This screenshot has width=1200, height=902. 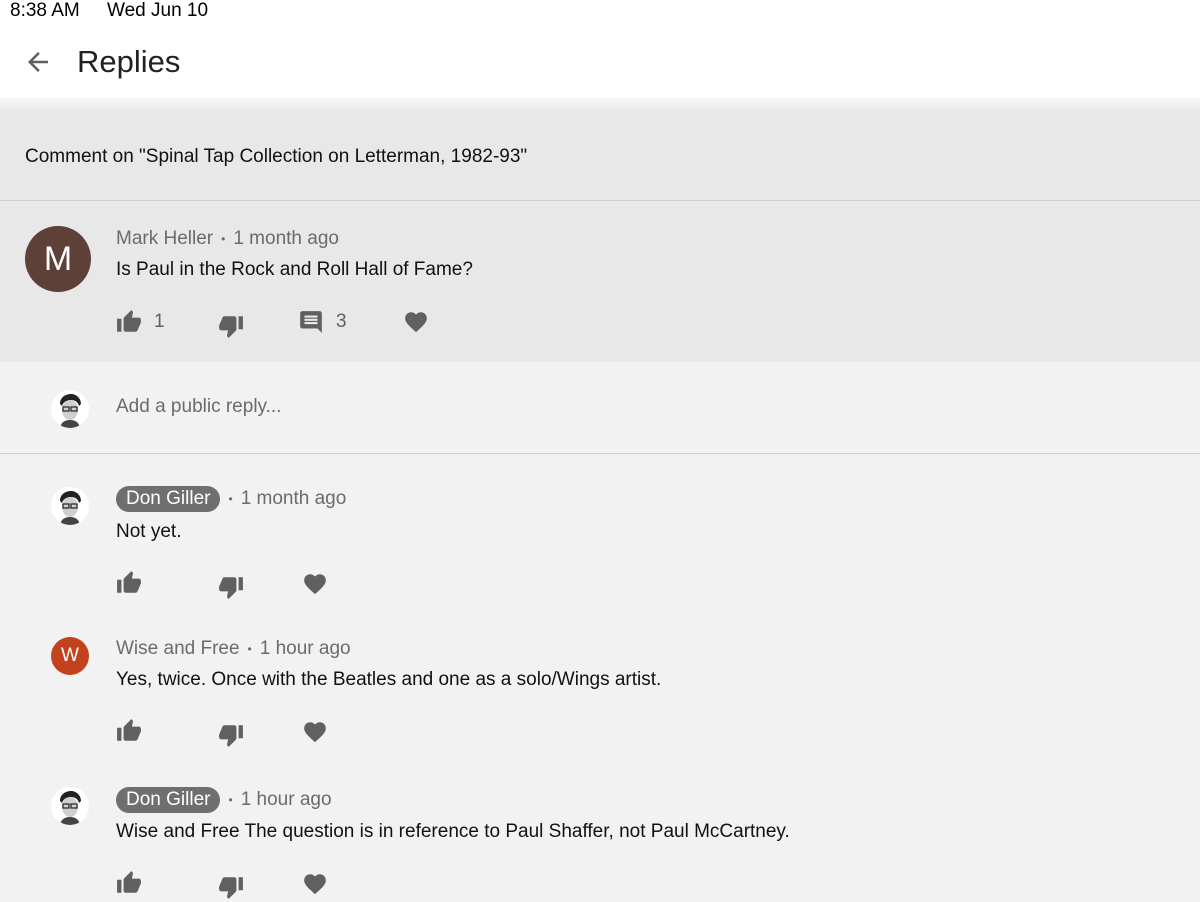 I want to click on avatar-letter: M, so click(x=58, y=258).